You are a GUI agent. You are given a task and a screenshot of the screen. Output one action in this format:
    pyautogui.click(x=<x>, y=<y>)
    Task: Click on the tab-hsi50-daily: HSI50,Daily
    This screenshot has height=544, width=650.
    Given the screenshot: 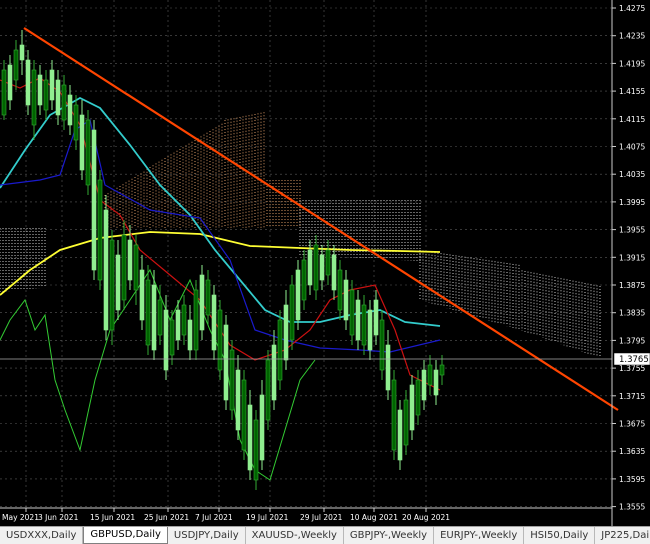 What is the action you would take?
    pyautogui.click(x=560, y=535)
    